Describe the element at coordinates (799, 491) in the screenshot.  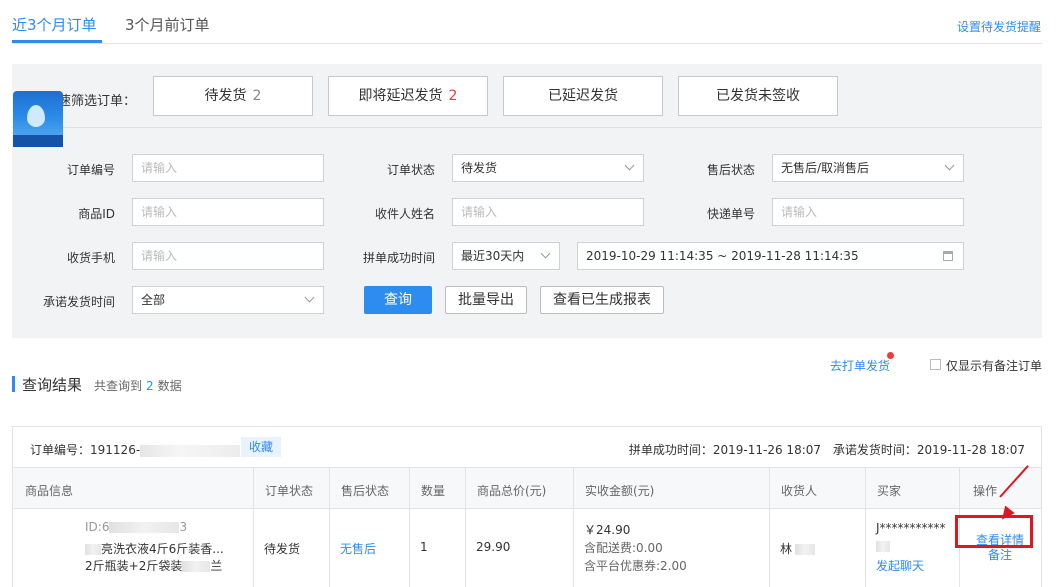
I see `col-receiver: 收货人` at that location.